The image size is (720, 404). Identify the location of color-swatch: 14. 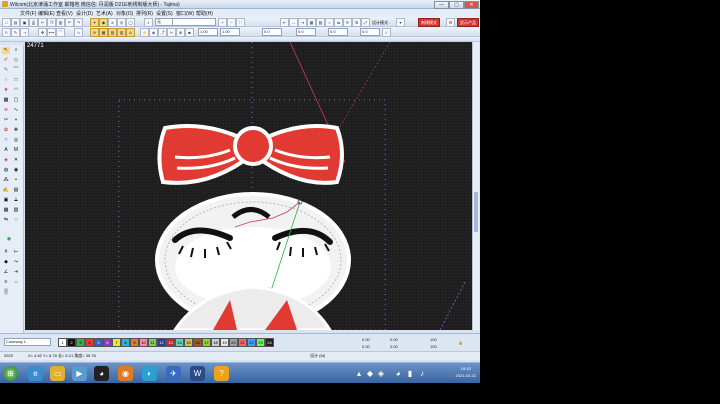
(179, 342).